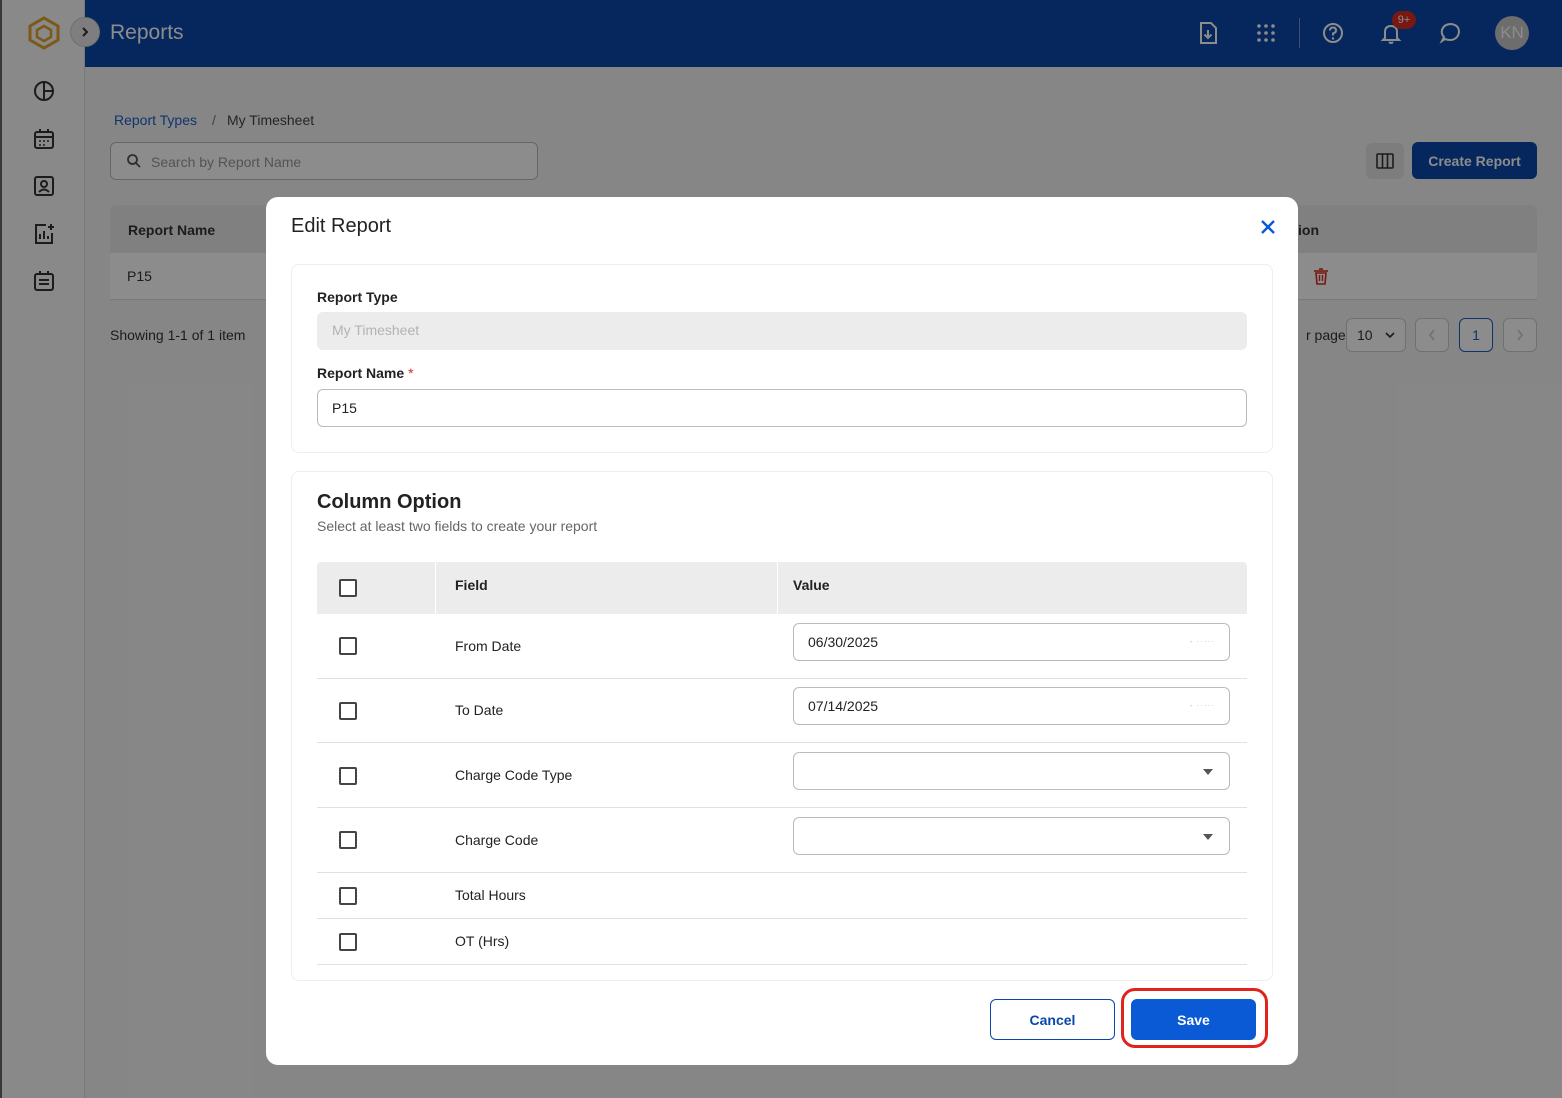 The height and width of the screenshot is (1098, 1562). I want to click on table-row: Total Hours, so click(782, 896).